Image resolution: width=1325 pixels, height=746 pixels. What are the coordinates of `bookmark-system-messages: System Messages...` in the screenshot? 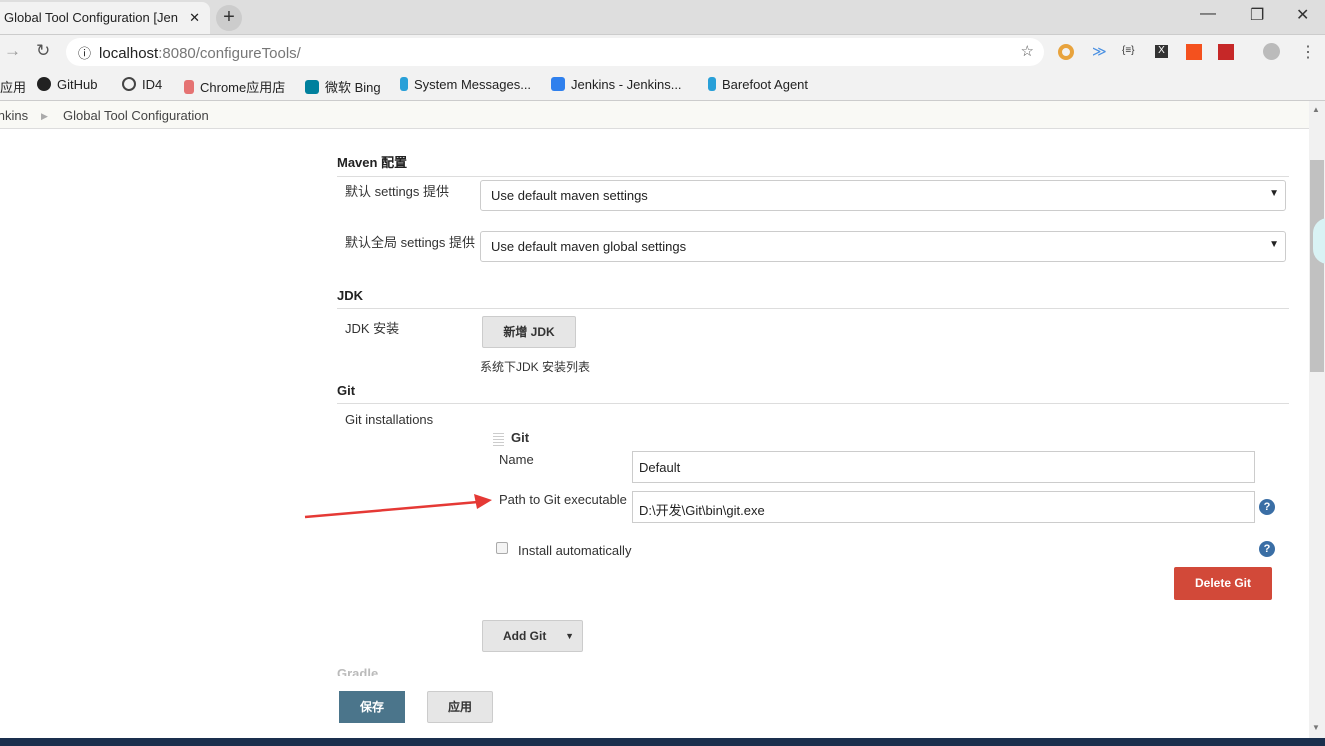 It's located at (465, 84).